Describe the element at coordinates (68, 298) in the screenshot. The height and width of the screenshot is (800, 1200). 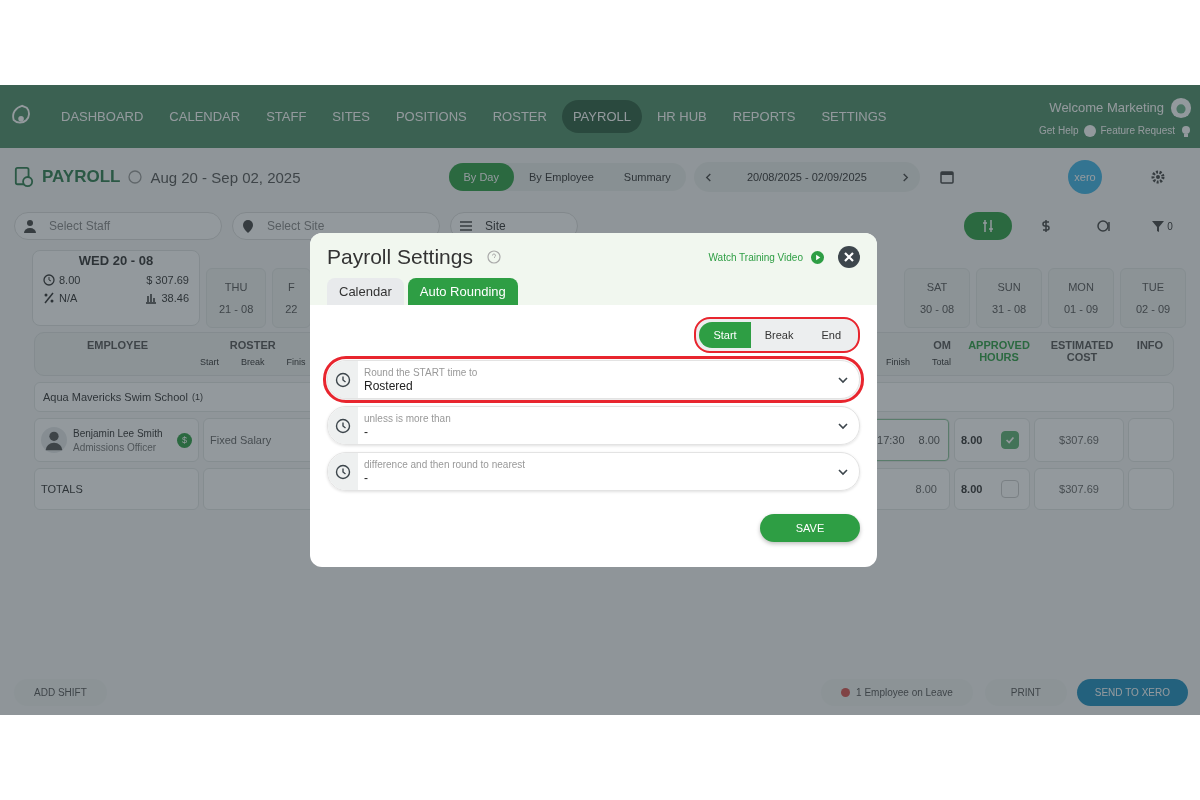
I see `percent-value: N/A` at that location.